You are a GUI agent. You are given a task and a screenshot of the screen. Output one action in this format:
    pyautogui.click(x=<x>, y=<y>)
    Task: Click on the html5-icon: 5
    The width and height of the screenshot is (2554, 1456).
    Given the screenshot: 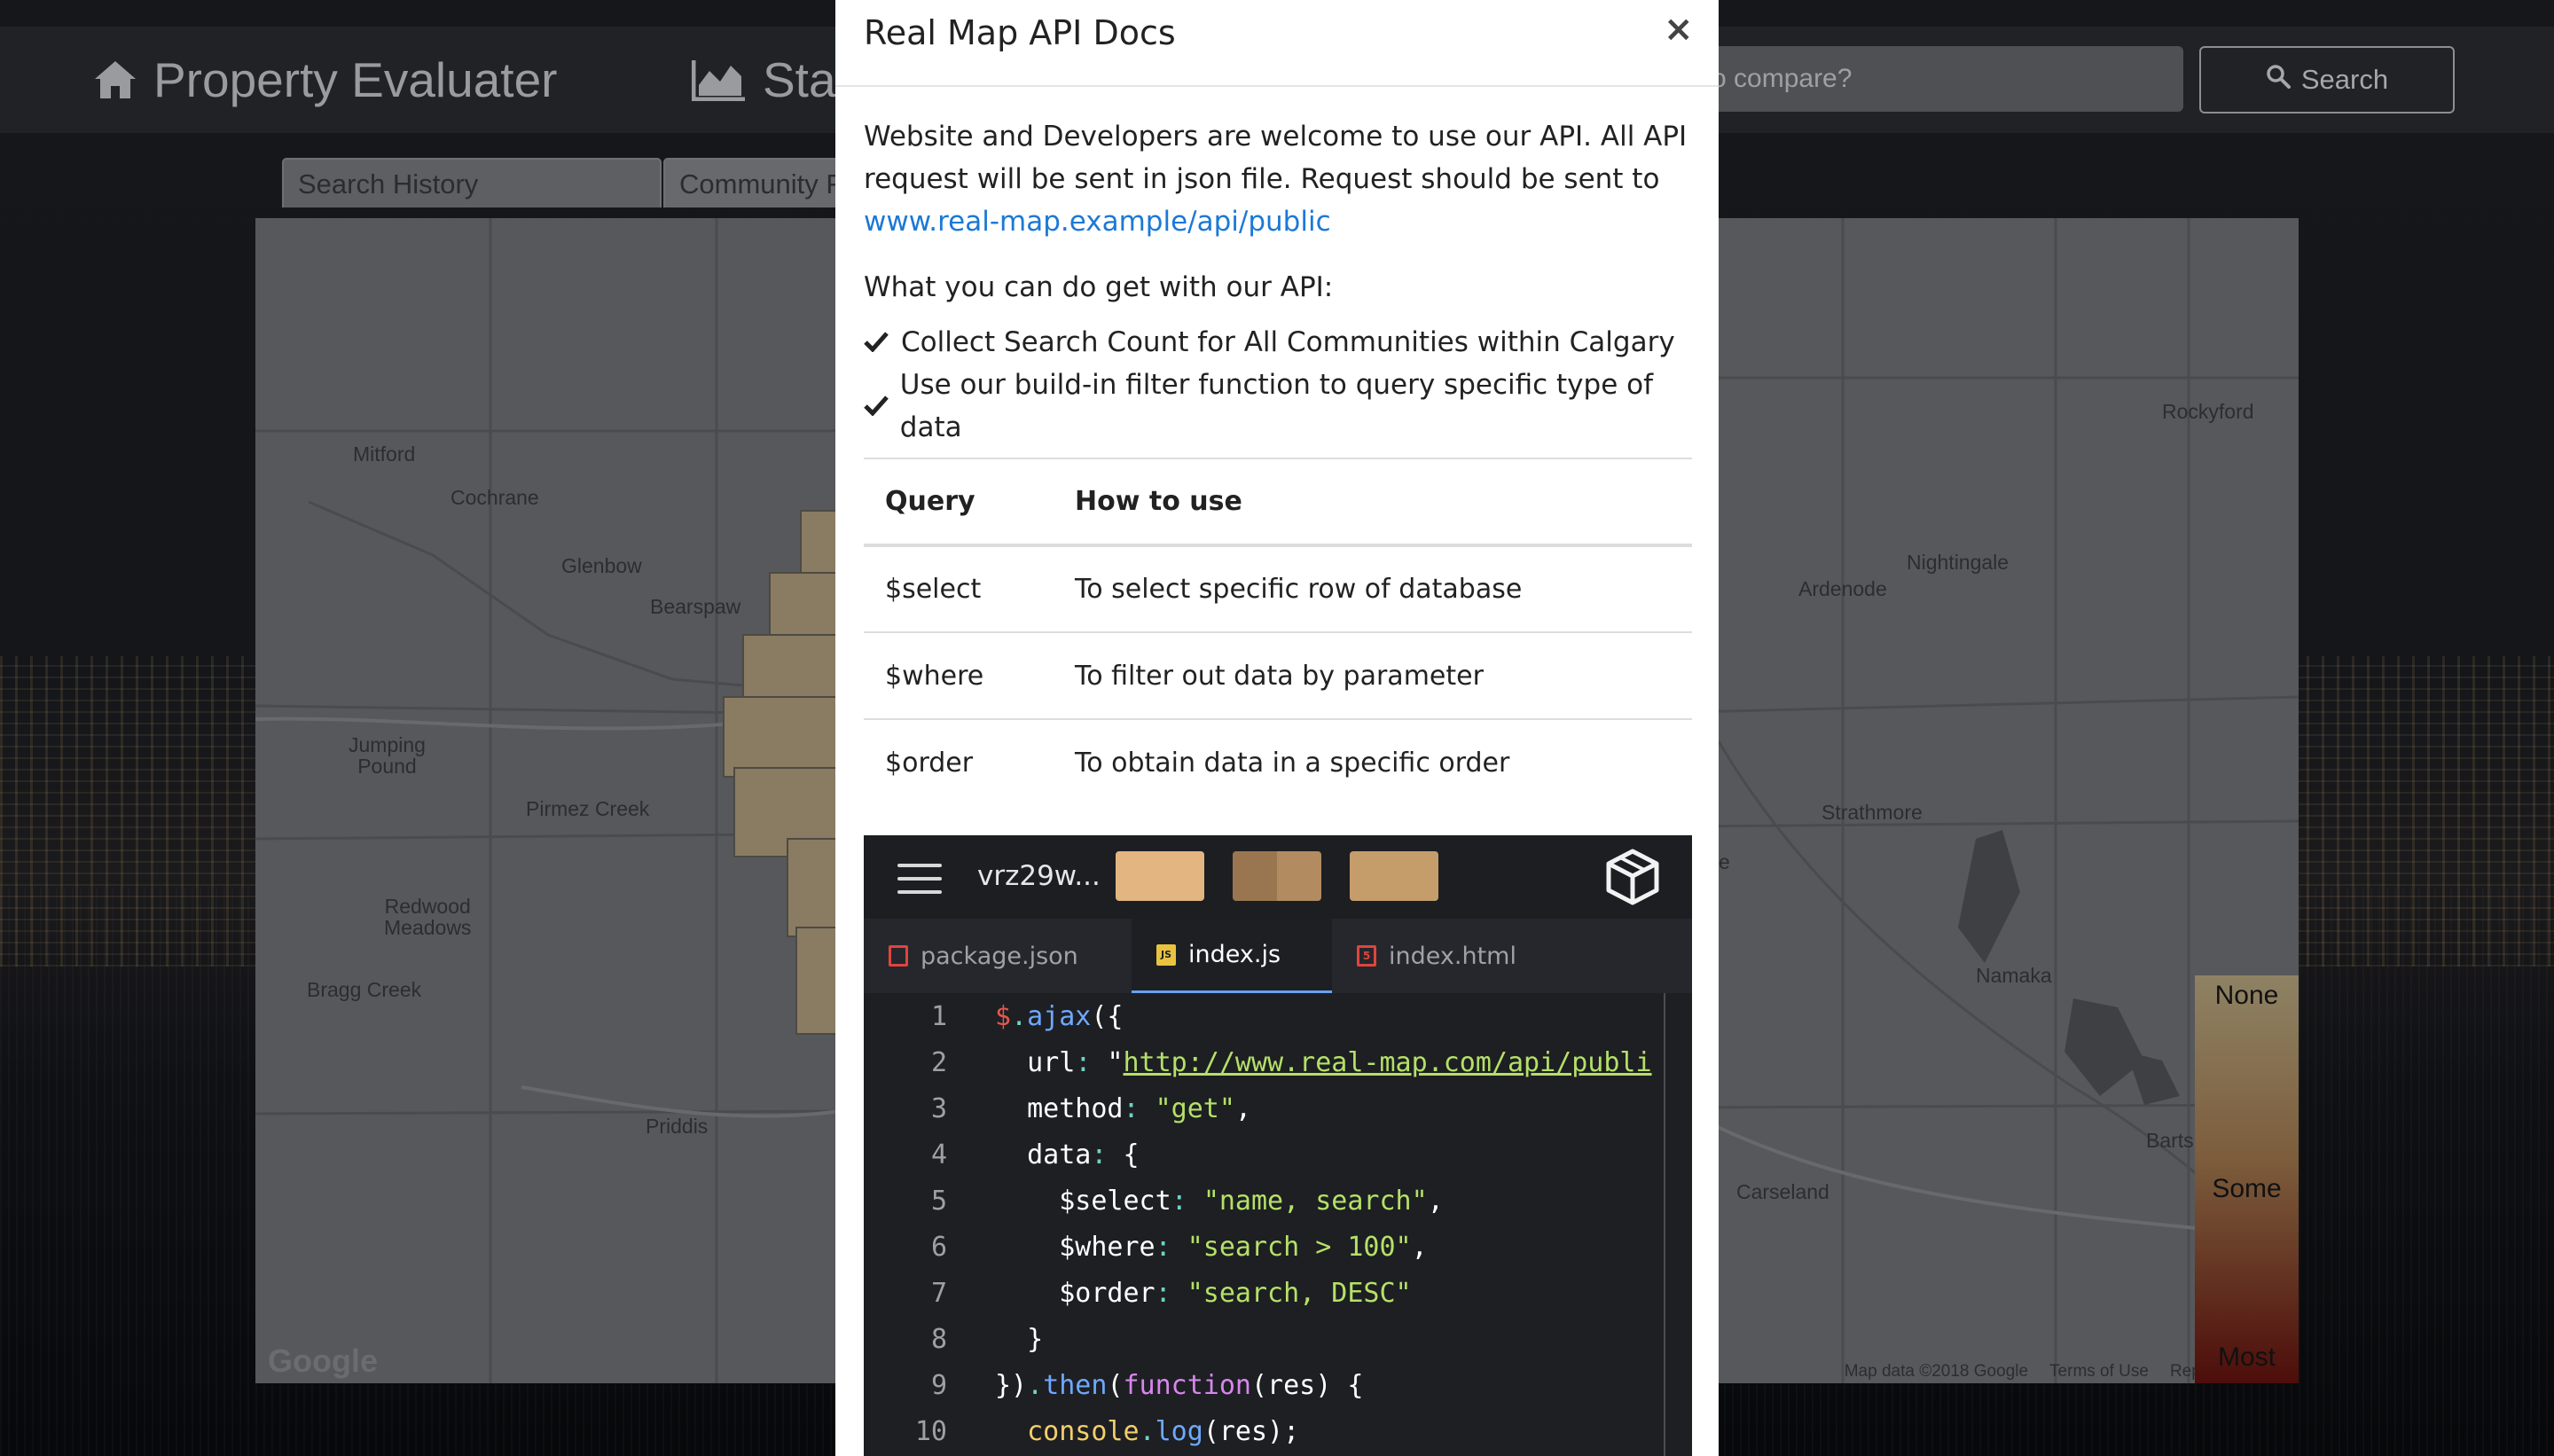 What is the action you would take?
    pyautogui.click(x=1366, y=956)
    